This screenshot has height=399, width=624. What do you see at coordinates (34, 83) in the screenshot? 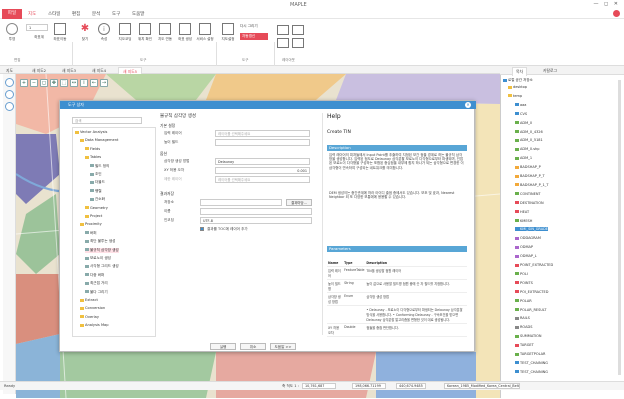
I see `zoom-out-icon: −` at bounding box center [34, 83].